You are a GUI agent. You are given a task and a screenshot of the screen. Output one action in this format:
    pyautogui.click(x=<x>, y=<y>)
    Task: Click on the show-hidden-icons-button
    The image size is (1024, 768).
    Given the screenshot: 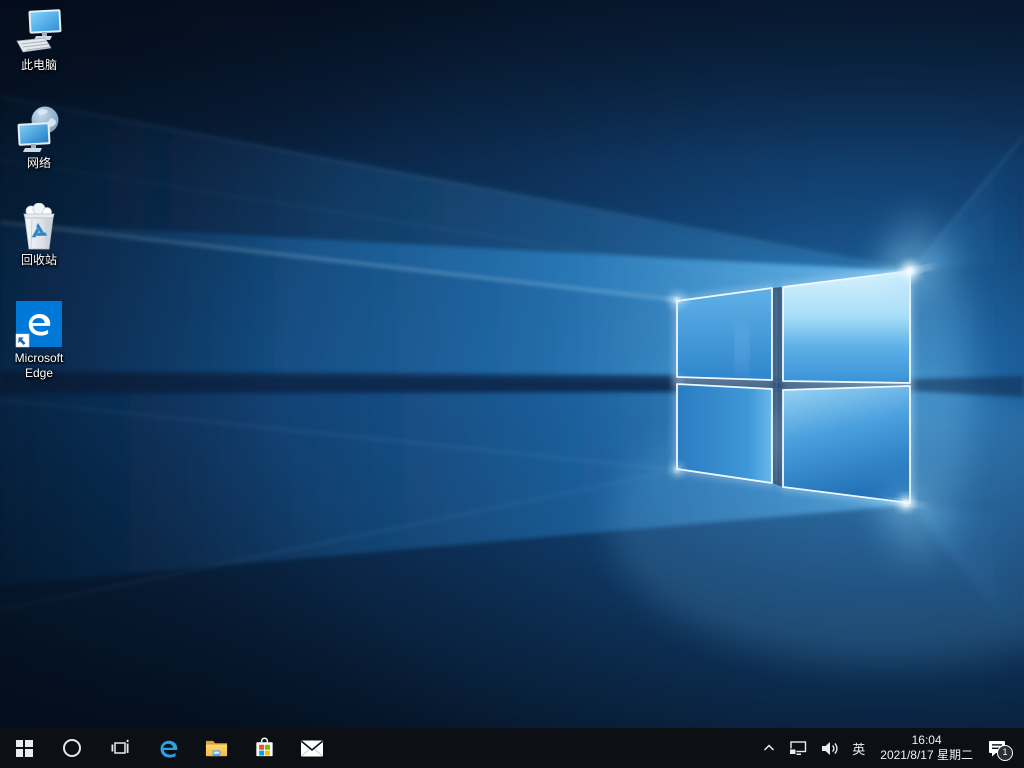 What is the action you would take?
    pyautogui.click(x=769, y=748)
    